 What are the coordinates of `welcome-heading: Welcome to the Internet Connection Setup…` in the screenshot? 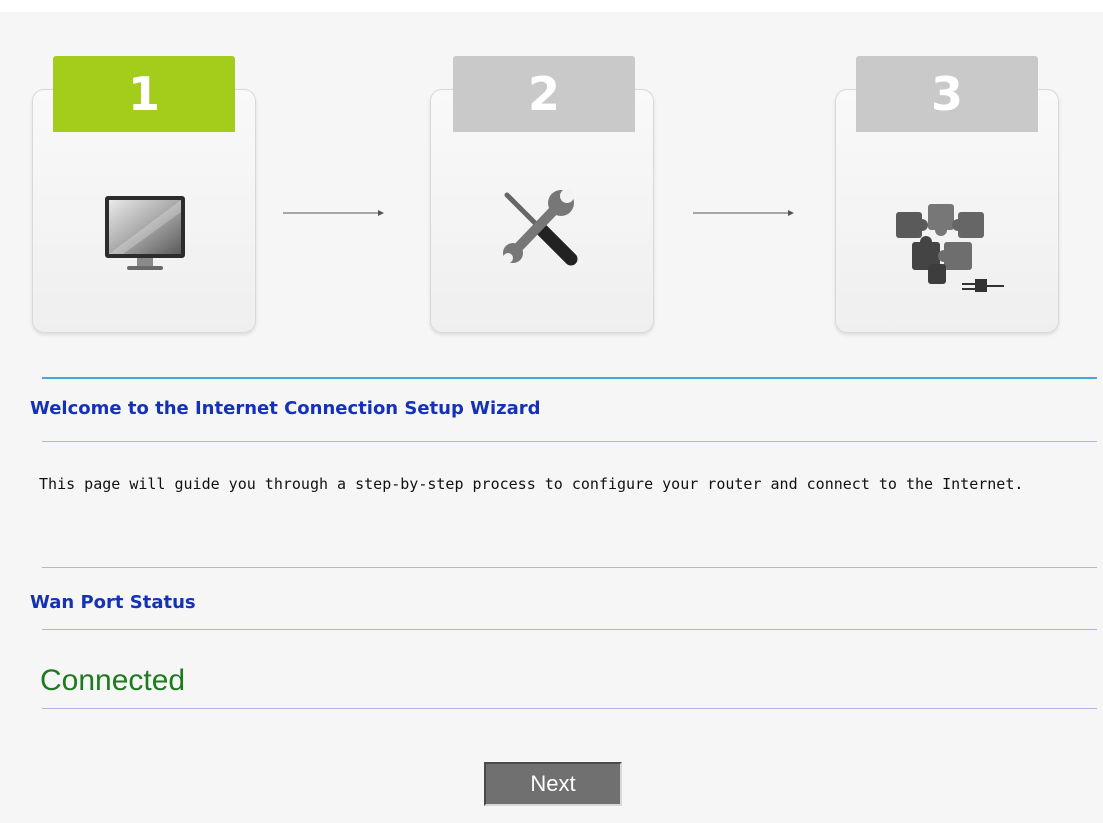 It's located at (285, 408).